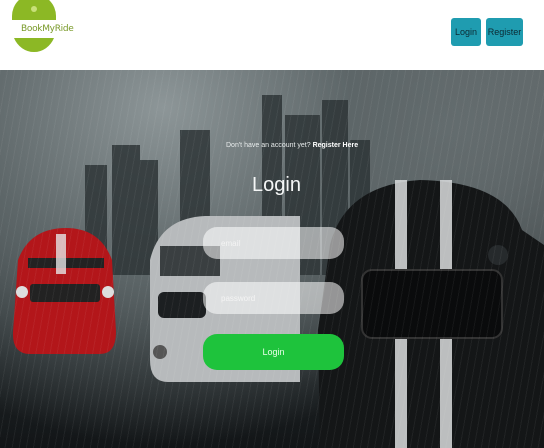  Describe the element at coordinates (273, 243) in the screenshot. I see `email-input` at that location.